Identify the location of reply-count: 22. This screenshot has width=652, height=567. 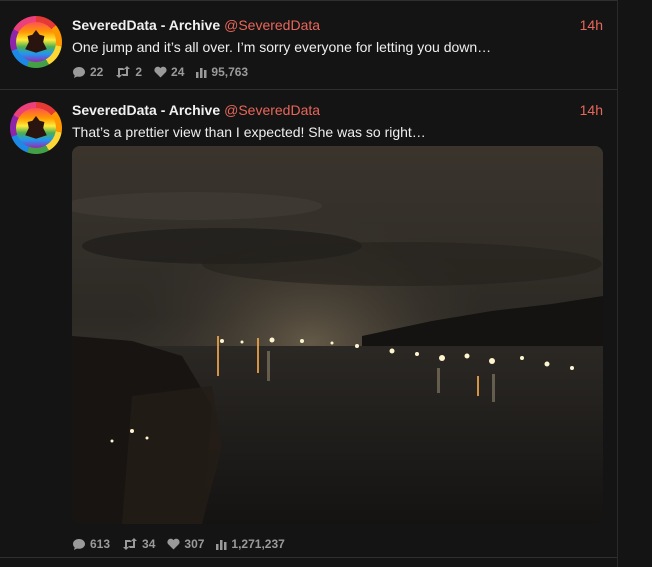
(97, 72).